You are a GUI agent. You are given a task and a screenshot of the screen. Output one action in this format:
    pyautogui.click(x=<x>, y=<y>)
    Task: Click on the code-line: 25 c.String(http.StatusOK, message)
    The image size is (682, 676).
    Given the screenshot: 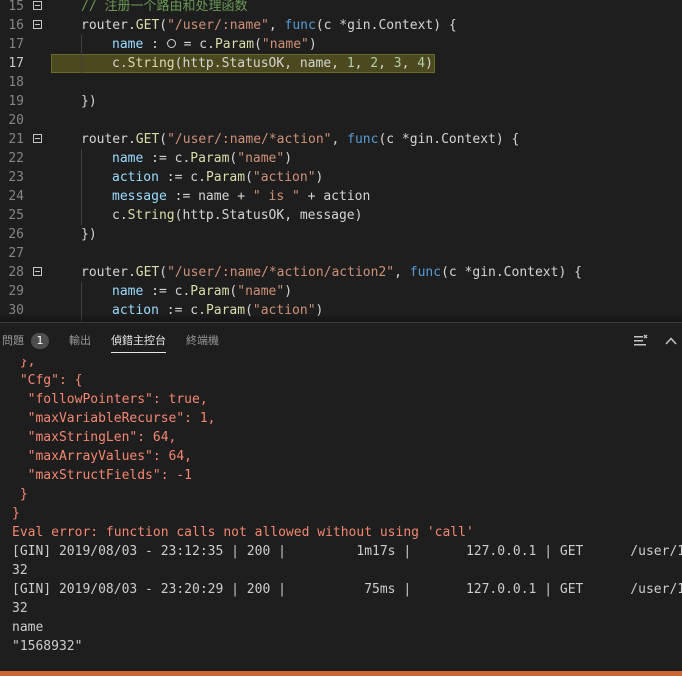 What is the action you would take?
    pyautogui.click(x=341, y=215)
    